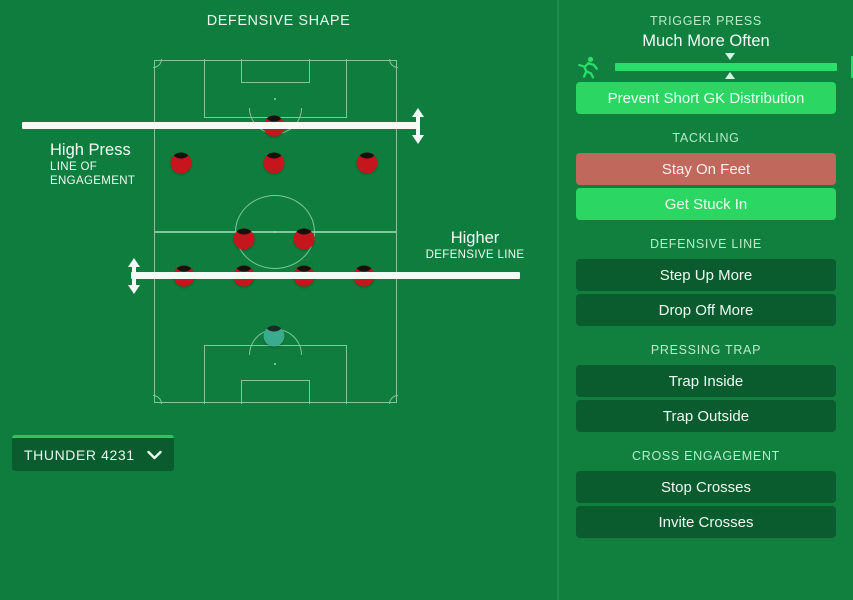 This screenshot has height=600, width=853. I want to click on formation-dropdown: THUNDER 4231, so click(93, 453).